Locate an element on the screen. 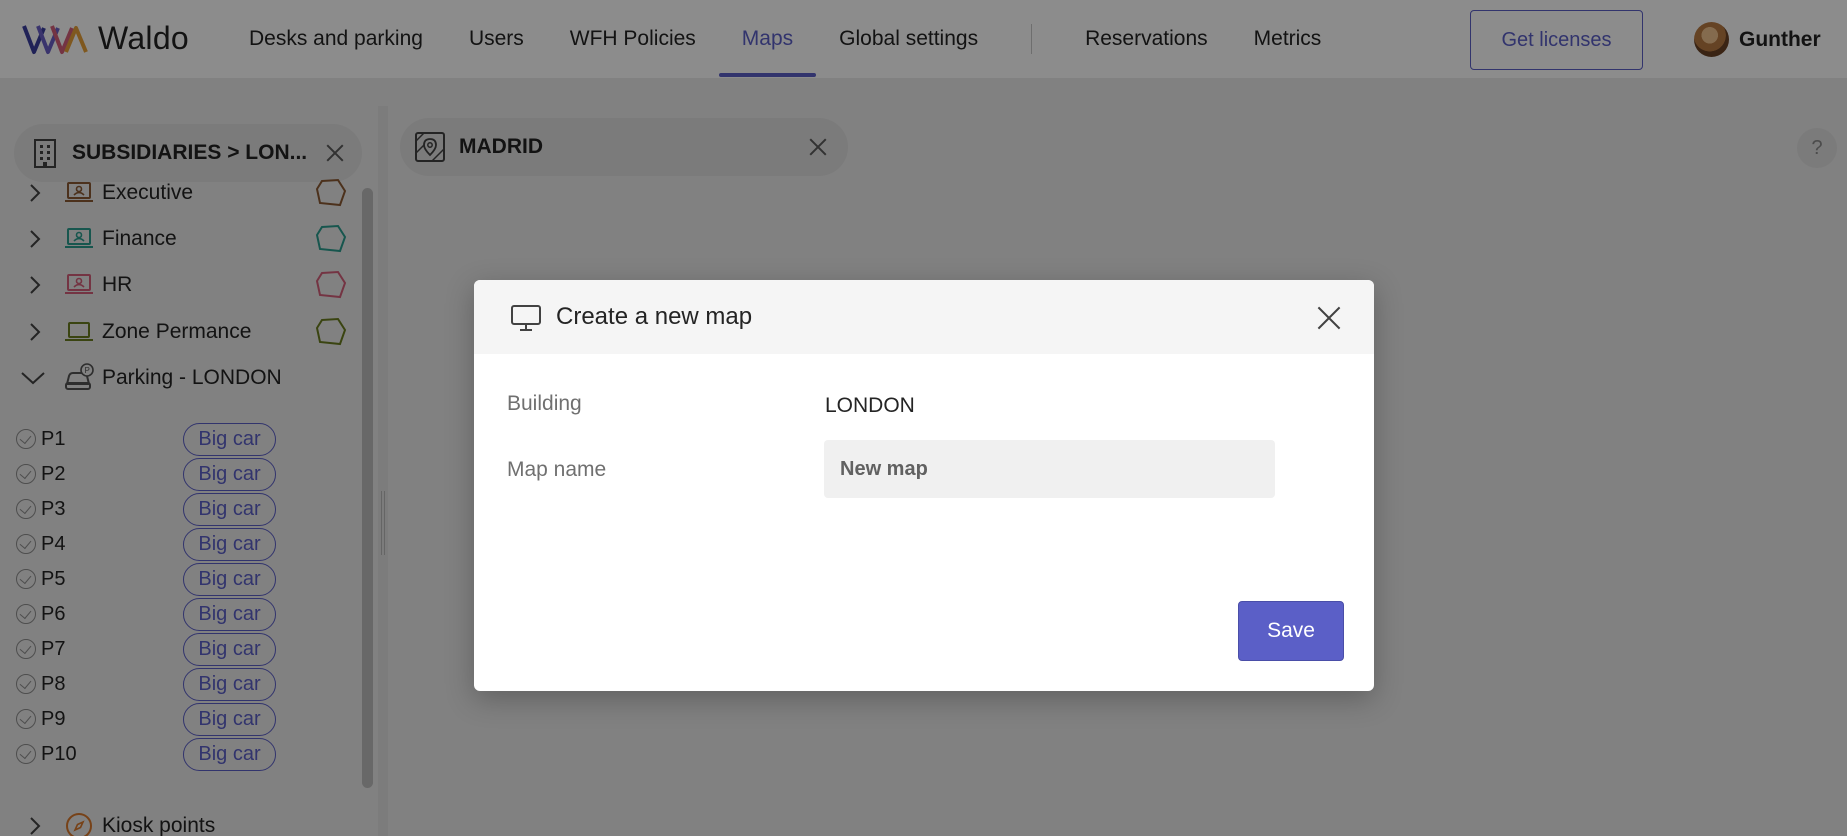 The height and width of the screenshot is (836, 1847). dialog-title: Create a new map is located at coordinates (654, 316).